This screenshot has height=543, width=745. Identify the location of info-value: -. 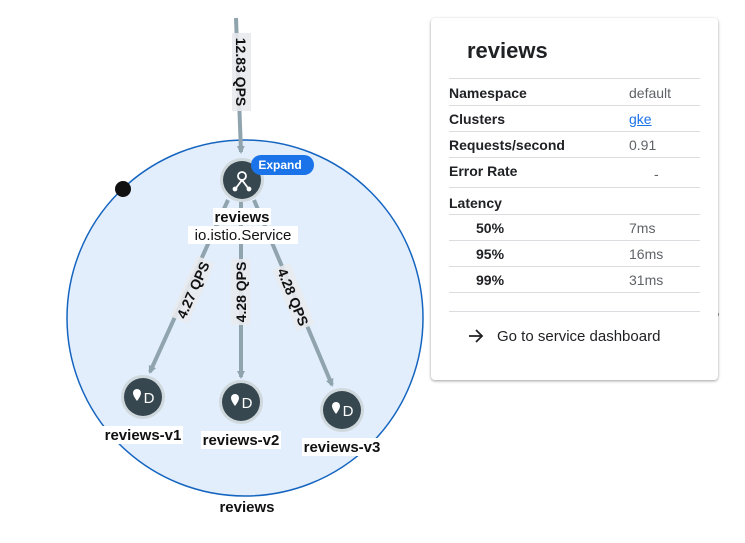
(656, 174).